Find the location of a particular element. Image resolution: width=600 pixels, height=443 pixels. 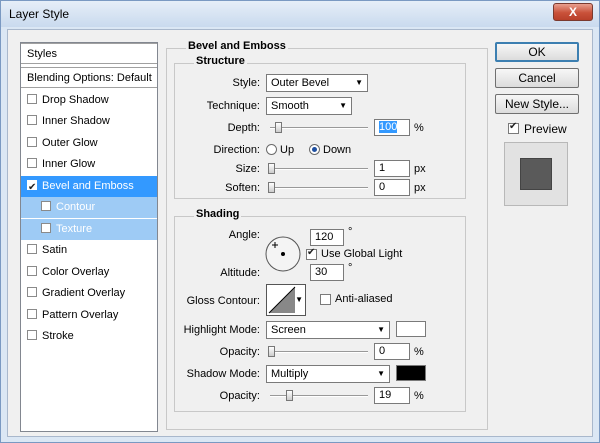

cancel-button: Cancel is located at coordinates (537, 78).